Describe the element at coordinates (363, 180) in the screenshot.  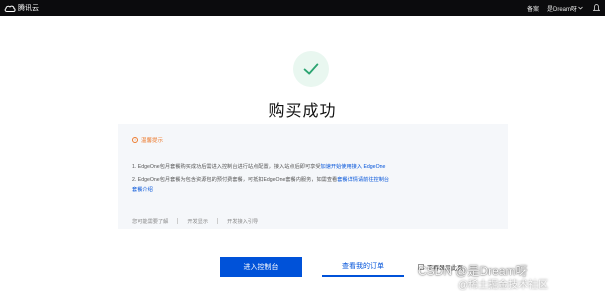
I see `notice-line-2-link: 套餐详情请前往控制台` at that location.